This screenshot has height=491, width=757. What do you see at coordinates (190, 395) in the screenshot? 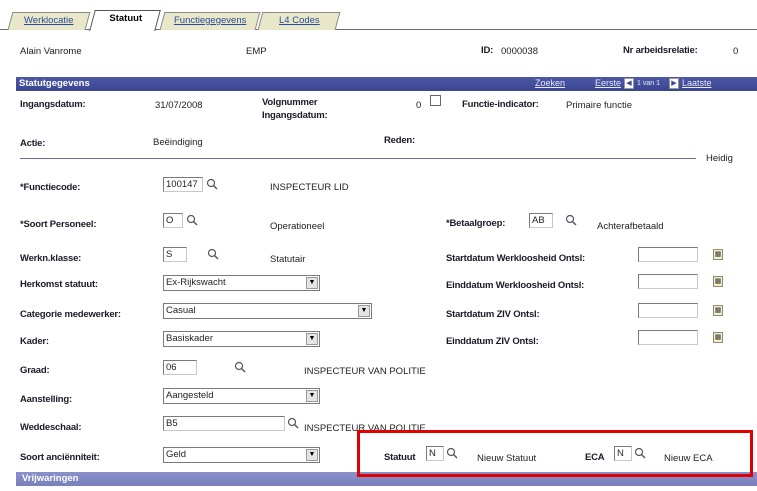
I see `aanstelling-value: Aangesteld` at bounding box center [190, 395].